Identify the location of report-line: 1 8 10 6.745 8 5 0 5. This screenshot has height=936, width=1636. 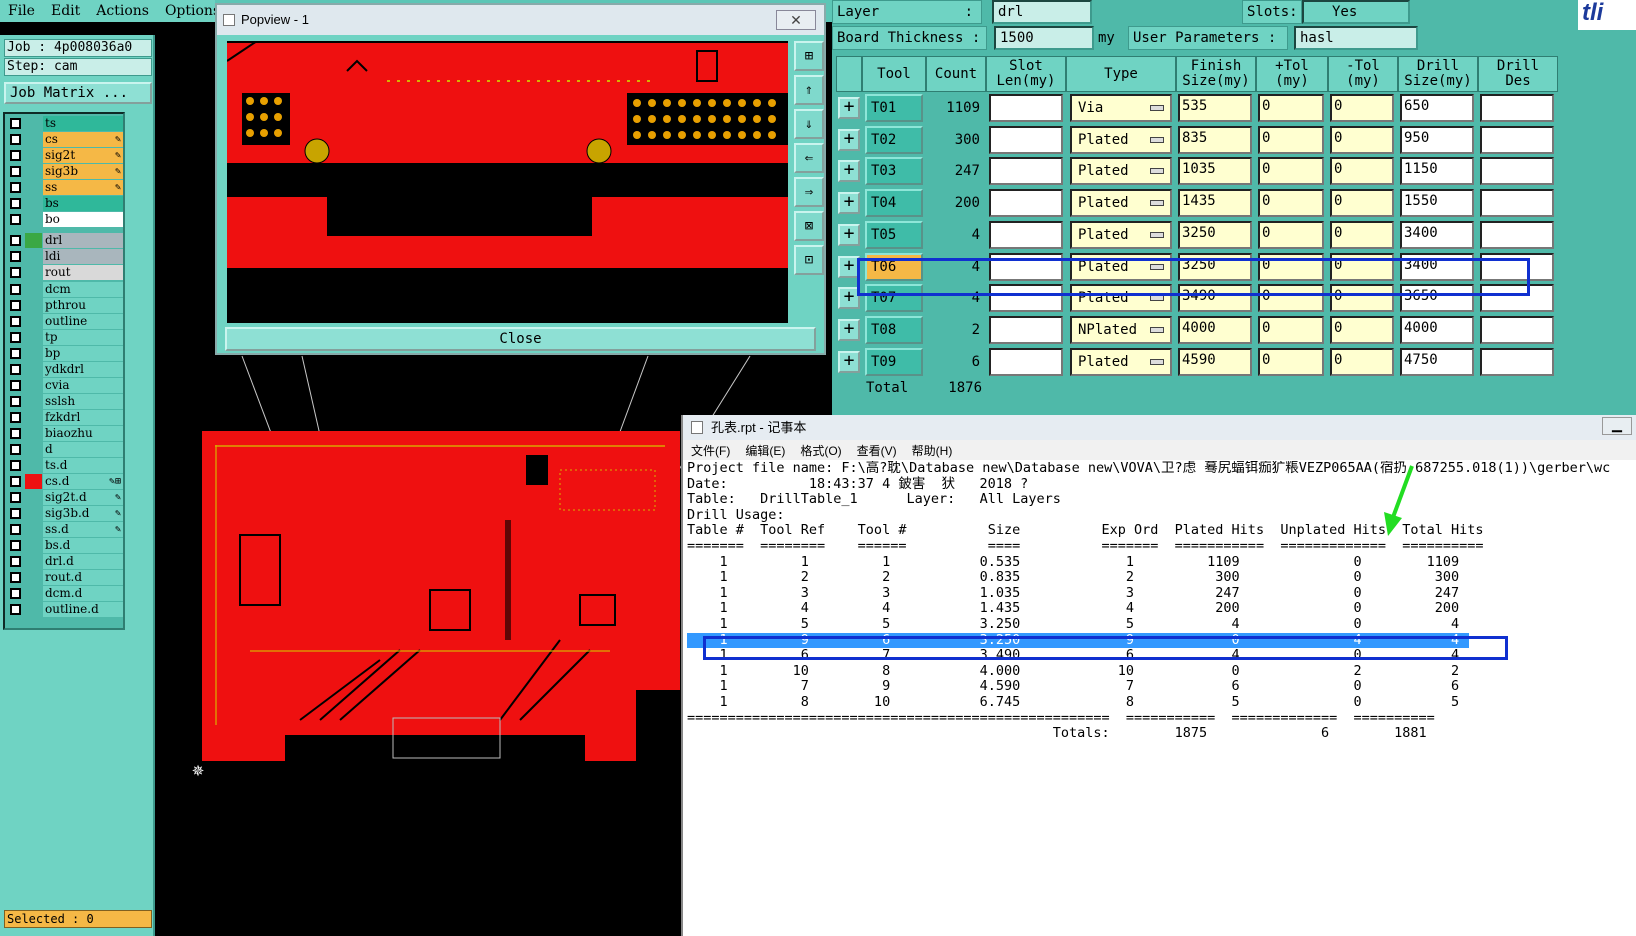
(1161, 702).